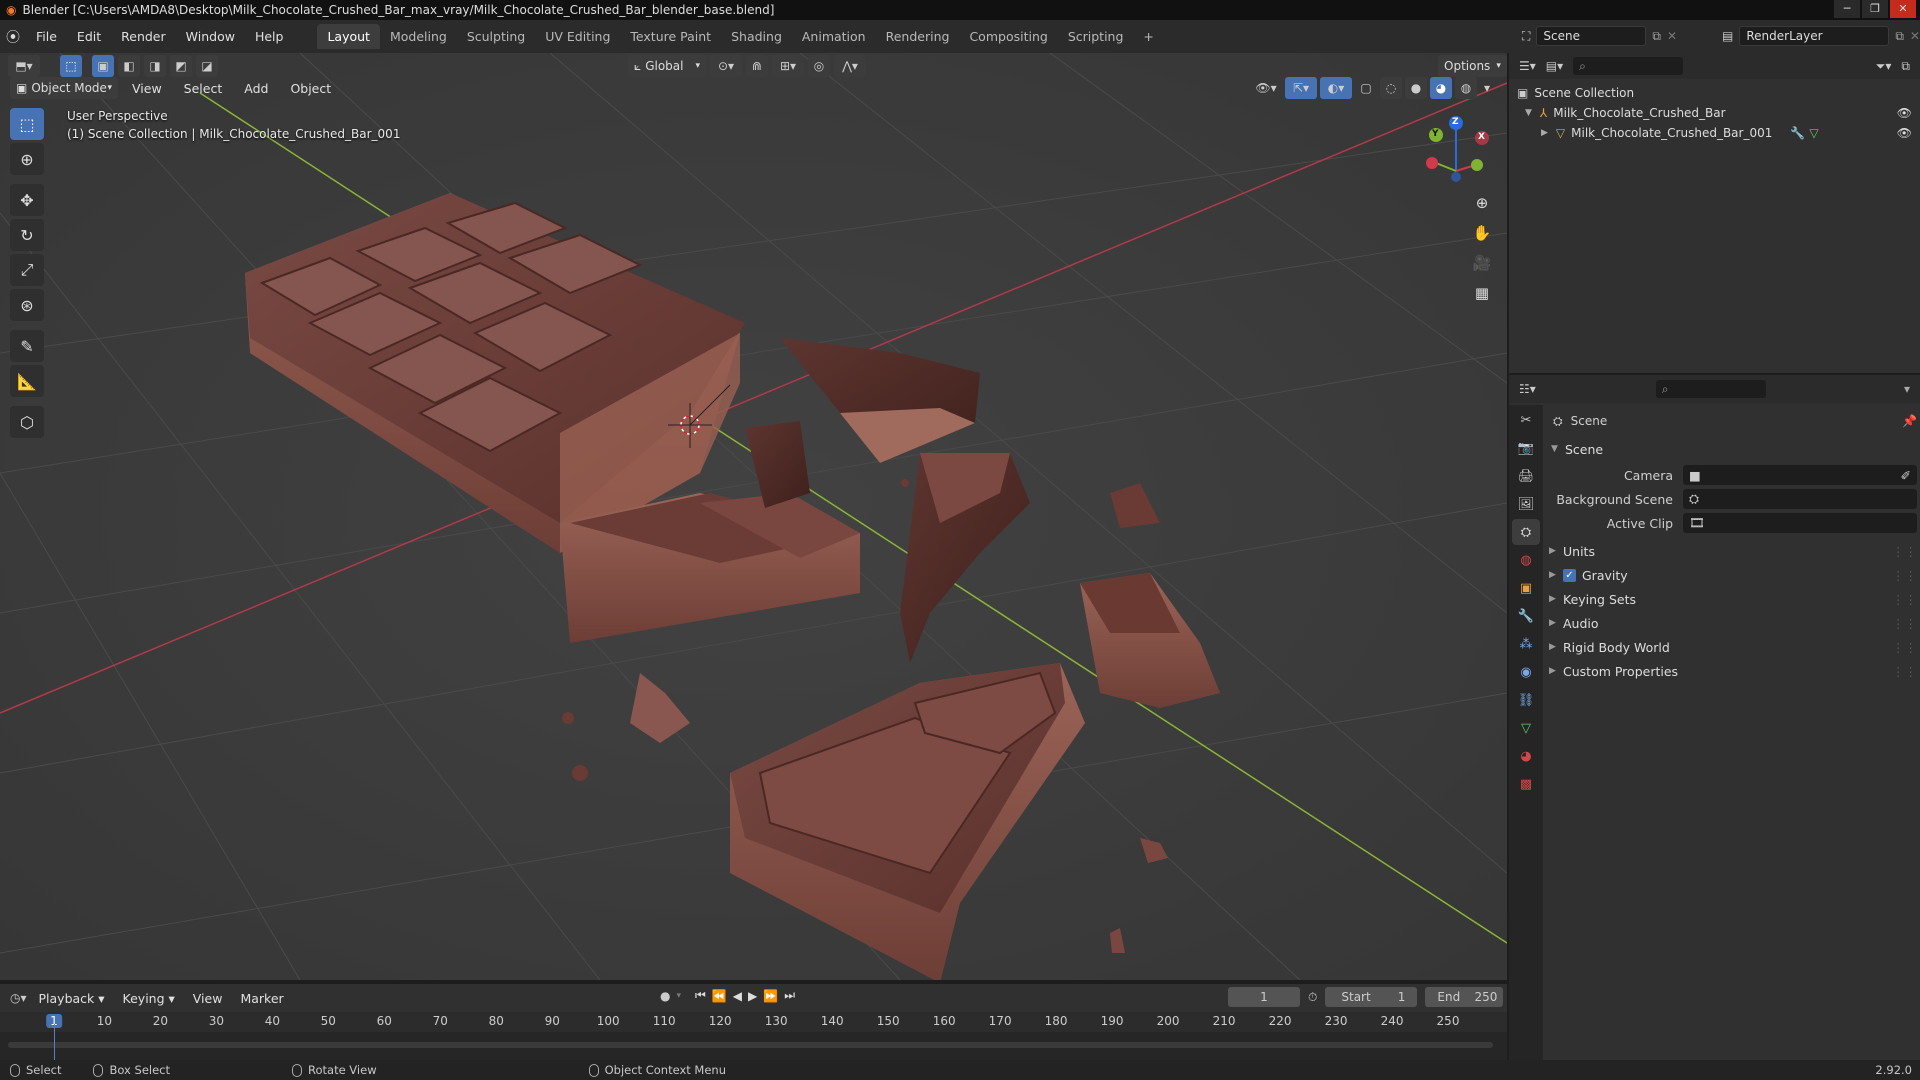 This screenshot has height=1080, width=1920. Describe the element at coordinates (1899, 36) in the screenshot. I see `new-renderlayer-icon: ⧉` at that location.